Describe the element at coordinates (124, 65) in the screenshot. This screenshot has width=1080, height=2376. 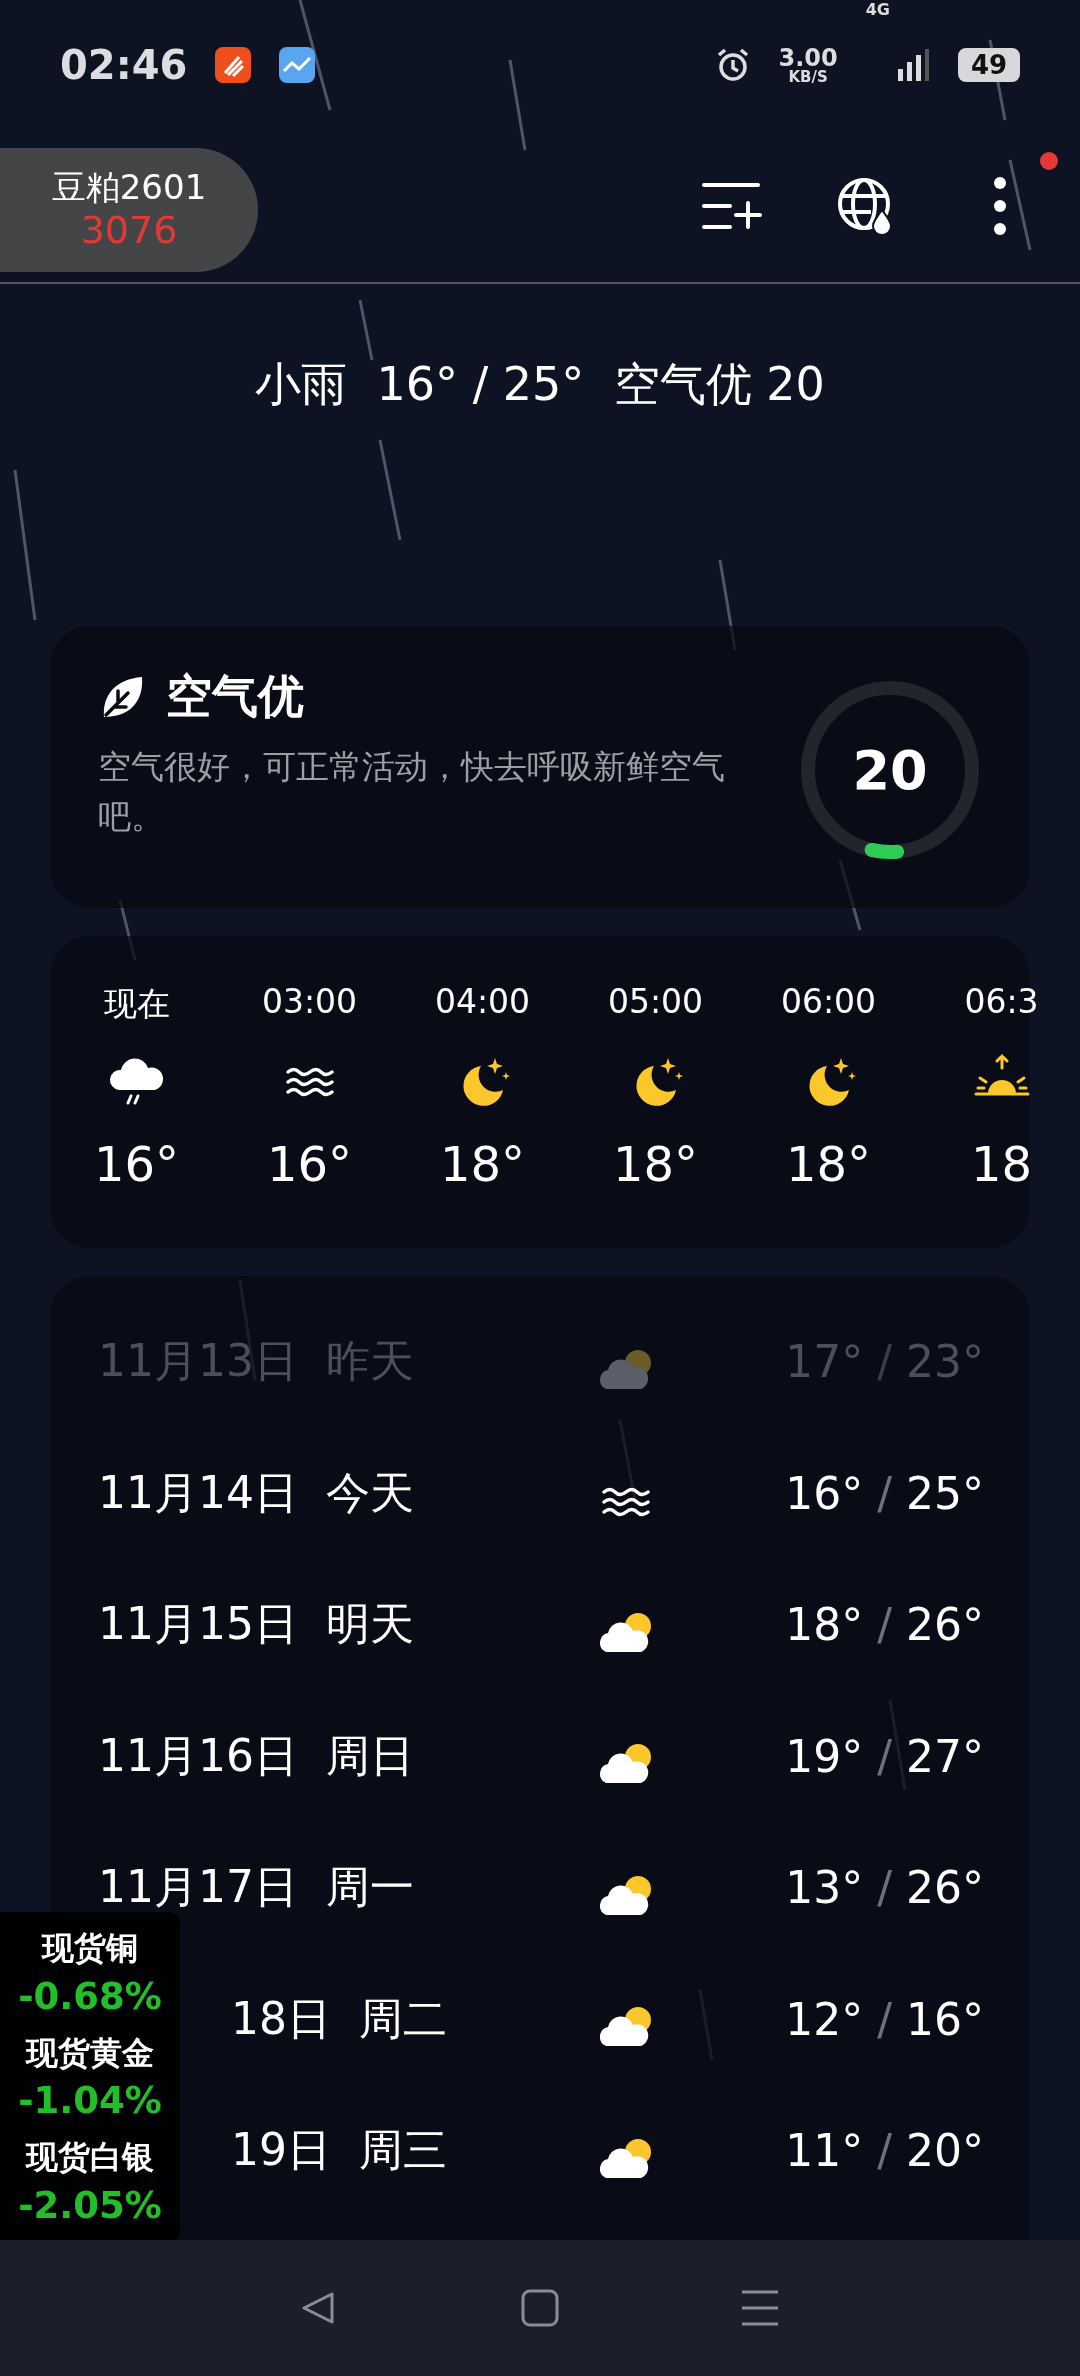
I see `status-time: 02:46` at that location.